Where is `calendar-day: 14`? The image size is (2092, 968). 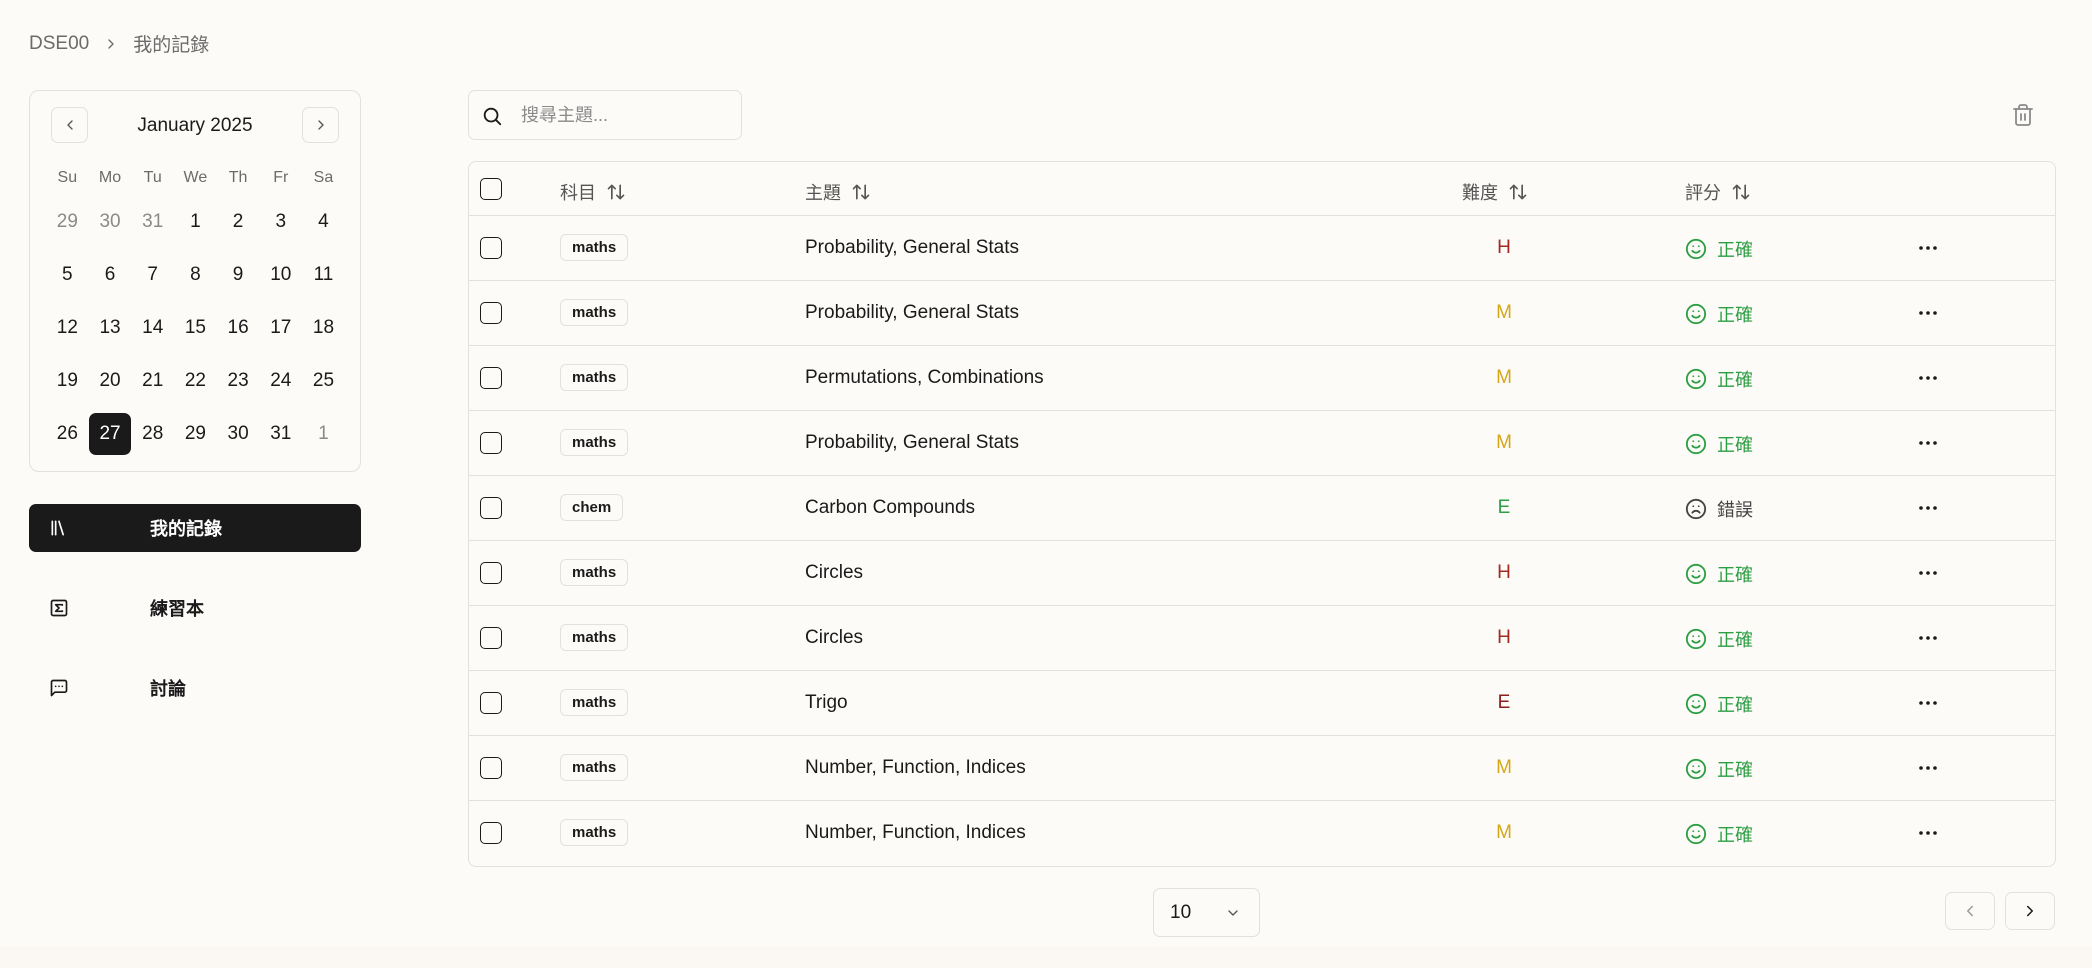 calendar-day: 14 is located at coordinates (152, 327).